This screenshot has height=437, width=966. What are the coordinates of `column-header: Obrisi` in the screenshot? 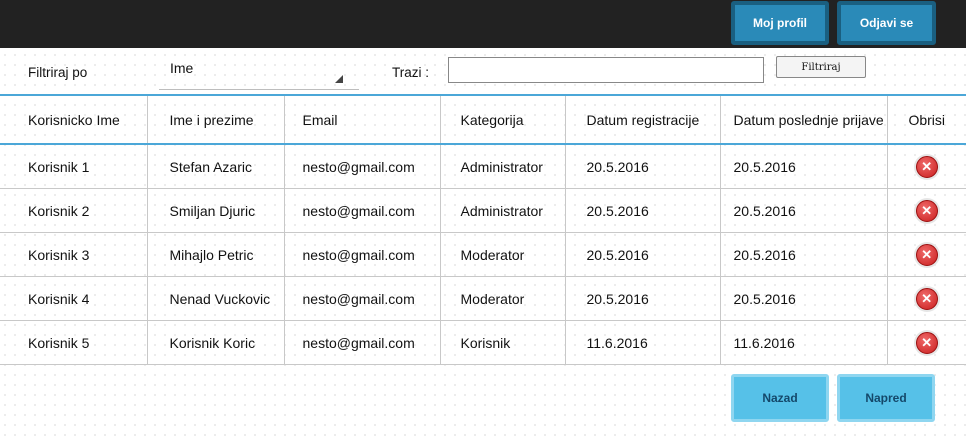 It's located at (926, 120).